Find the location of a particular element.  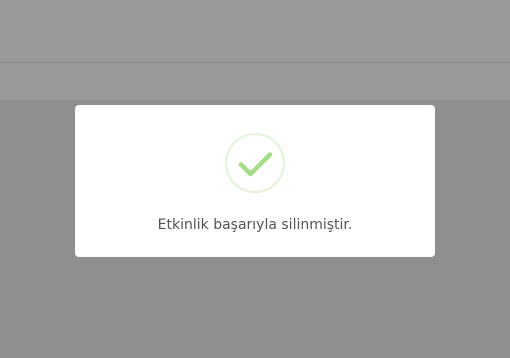

check-mark is located at coordinates (255, 164).